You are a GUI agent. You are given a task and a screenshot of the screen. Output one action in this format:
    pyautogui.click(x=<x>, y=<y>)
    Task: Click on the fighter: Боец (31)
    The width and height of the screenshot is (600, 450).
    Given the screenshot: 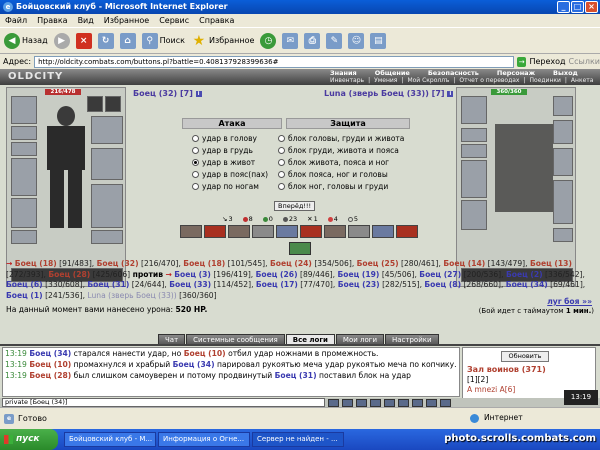 What is the action you would take?
    pyautogui.click(x=108, y=284)
    